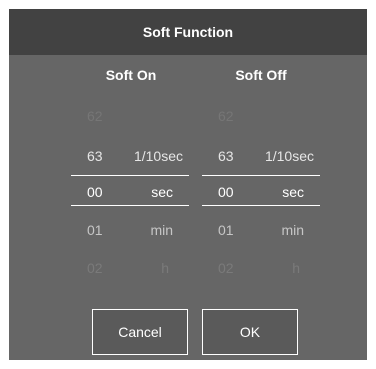 This screenshot has width=376, height=369. I want to click on soft-on-row-02: 02 h, so click(130, 268).